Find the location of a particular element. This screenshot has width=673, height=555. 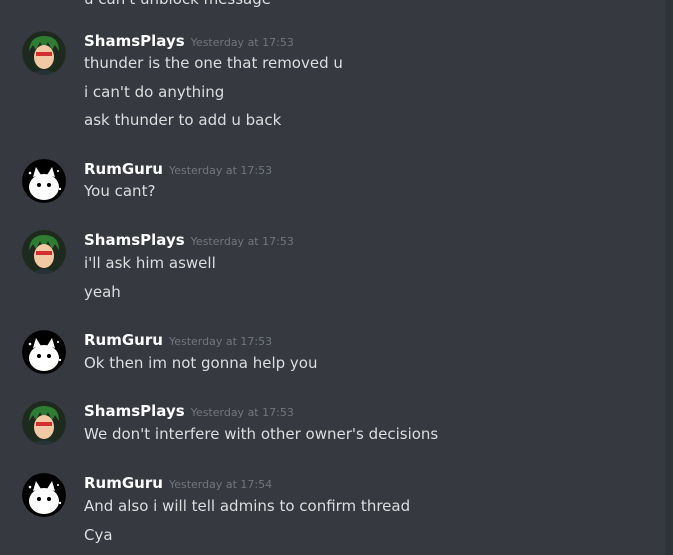

timestamp: Yesterday at 17:54 is located at coordinates (220, 484).